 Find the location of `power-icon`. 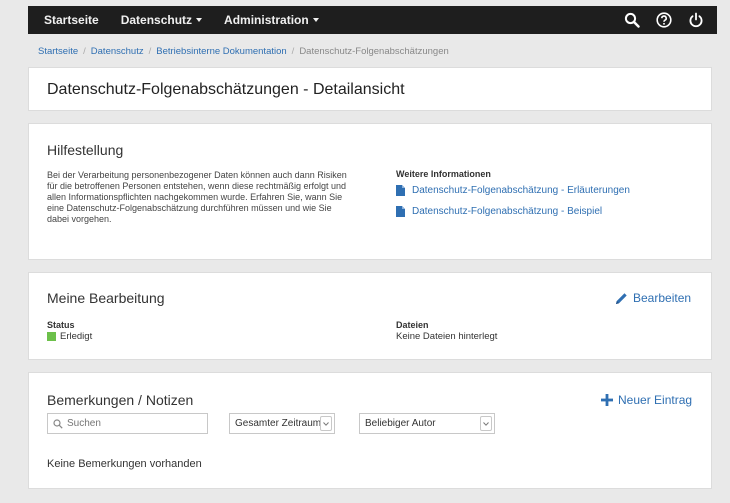

power-icon is located at coordinates (696, 20).